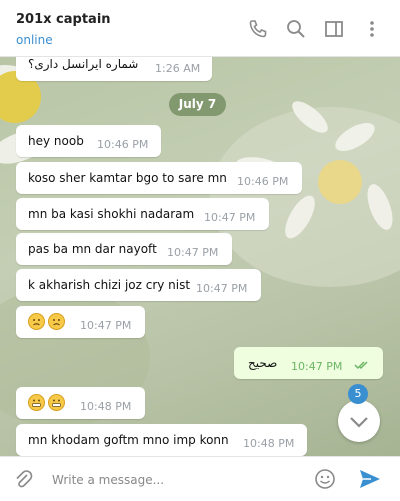 This screenshot has height=501, width=400. I want to click on message-bubble: mn khodam goftm mno imp konn 10:48 PM, so click(161, 440).